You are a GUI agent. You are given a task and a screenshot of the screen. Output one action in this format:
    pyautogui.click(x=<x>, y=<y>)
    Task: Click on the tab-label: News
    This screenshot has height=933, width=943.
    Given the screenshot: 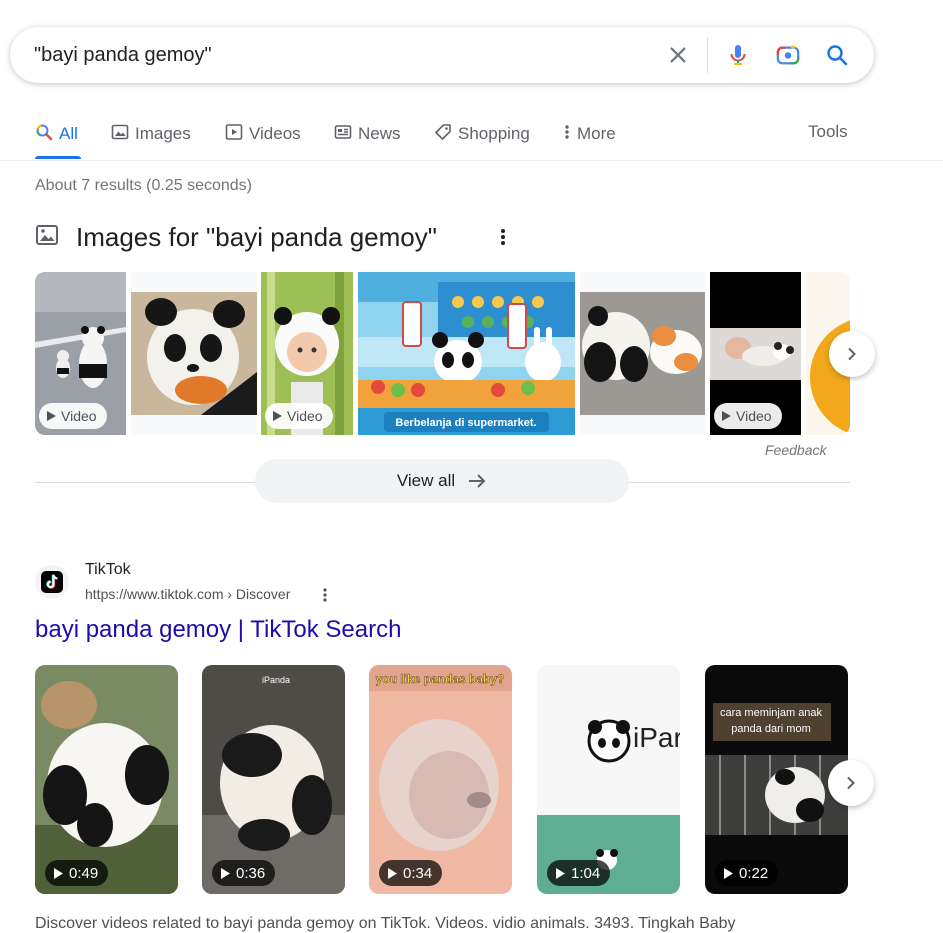 What is the action you would take?
    pyautogui.click(x=379, y=133)
    